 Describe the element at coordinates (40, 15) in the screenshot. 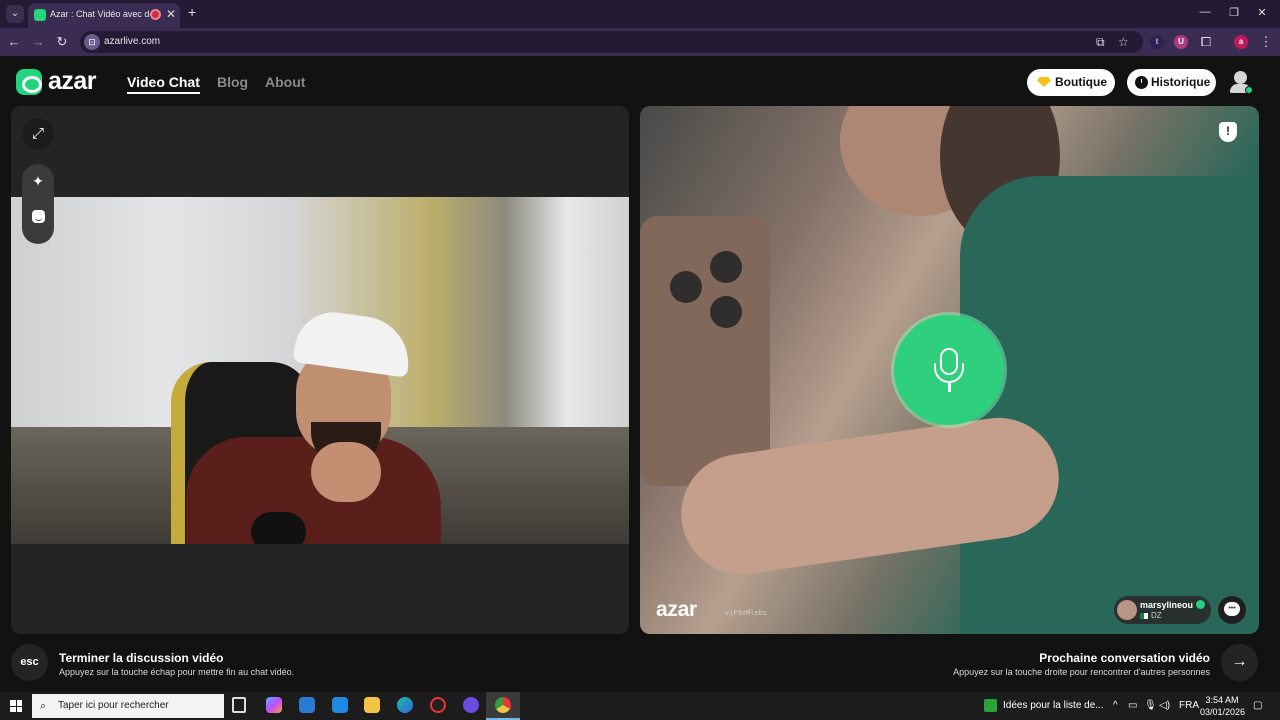

I see `azar-favicon-icon` at that location.